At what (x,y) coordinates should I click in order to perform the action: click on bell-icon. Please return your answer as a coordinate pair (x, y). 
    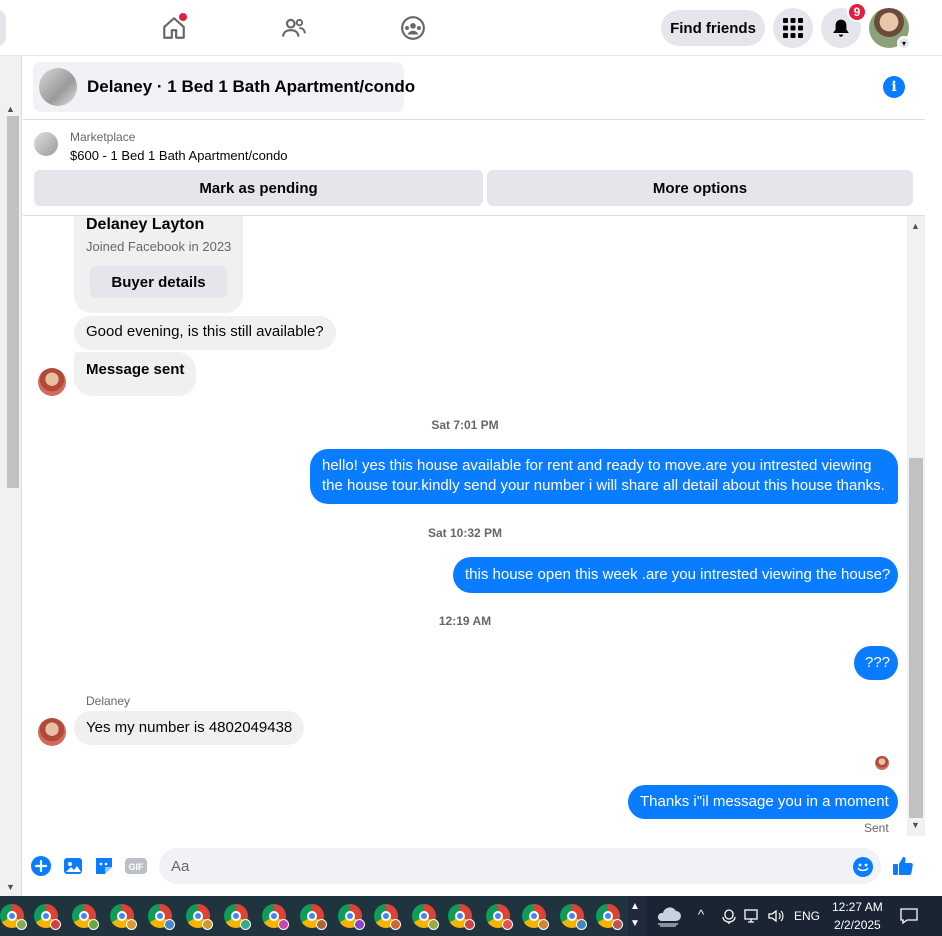
    Looking at the image, I should click on (841, 28).